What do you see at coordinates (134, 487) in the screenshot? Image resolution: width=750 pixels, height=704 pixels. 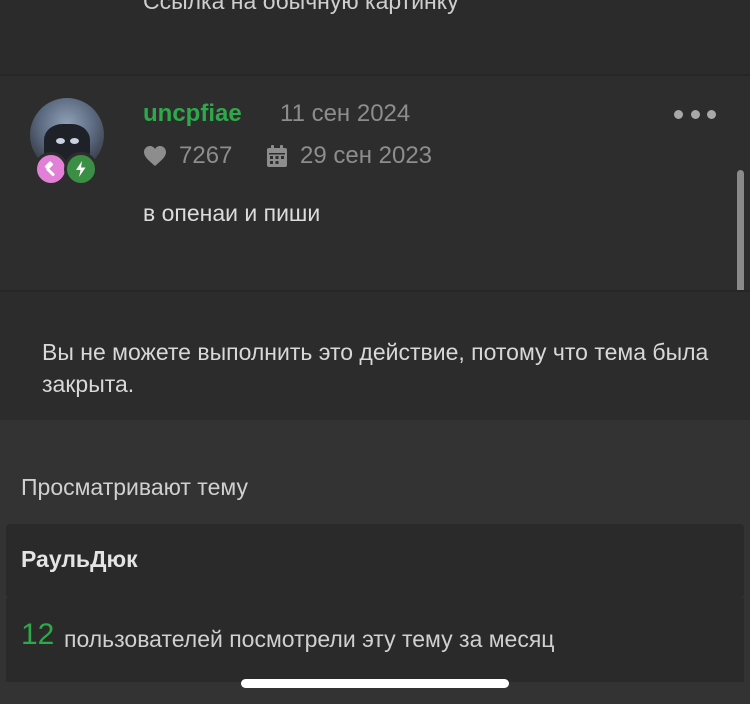 I see `viewers-title: Просматривают тему` at bounding box center [134, 487].